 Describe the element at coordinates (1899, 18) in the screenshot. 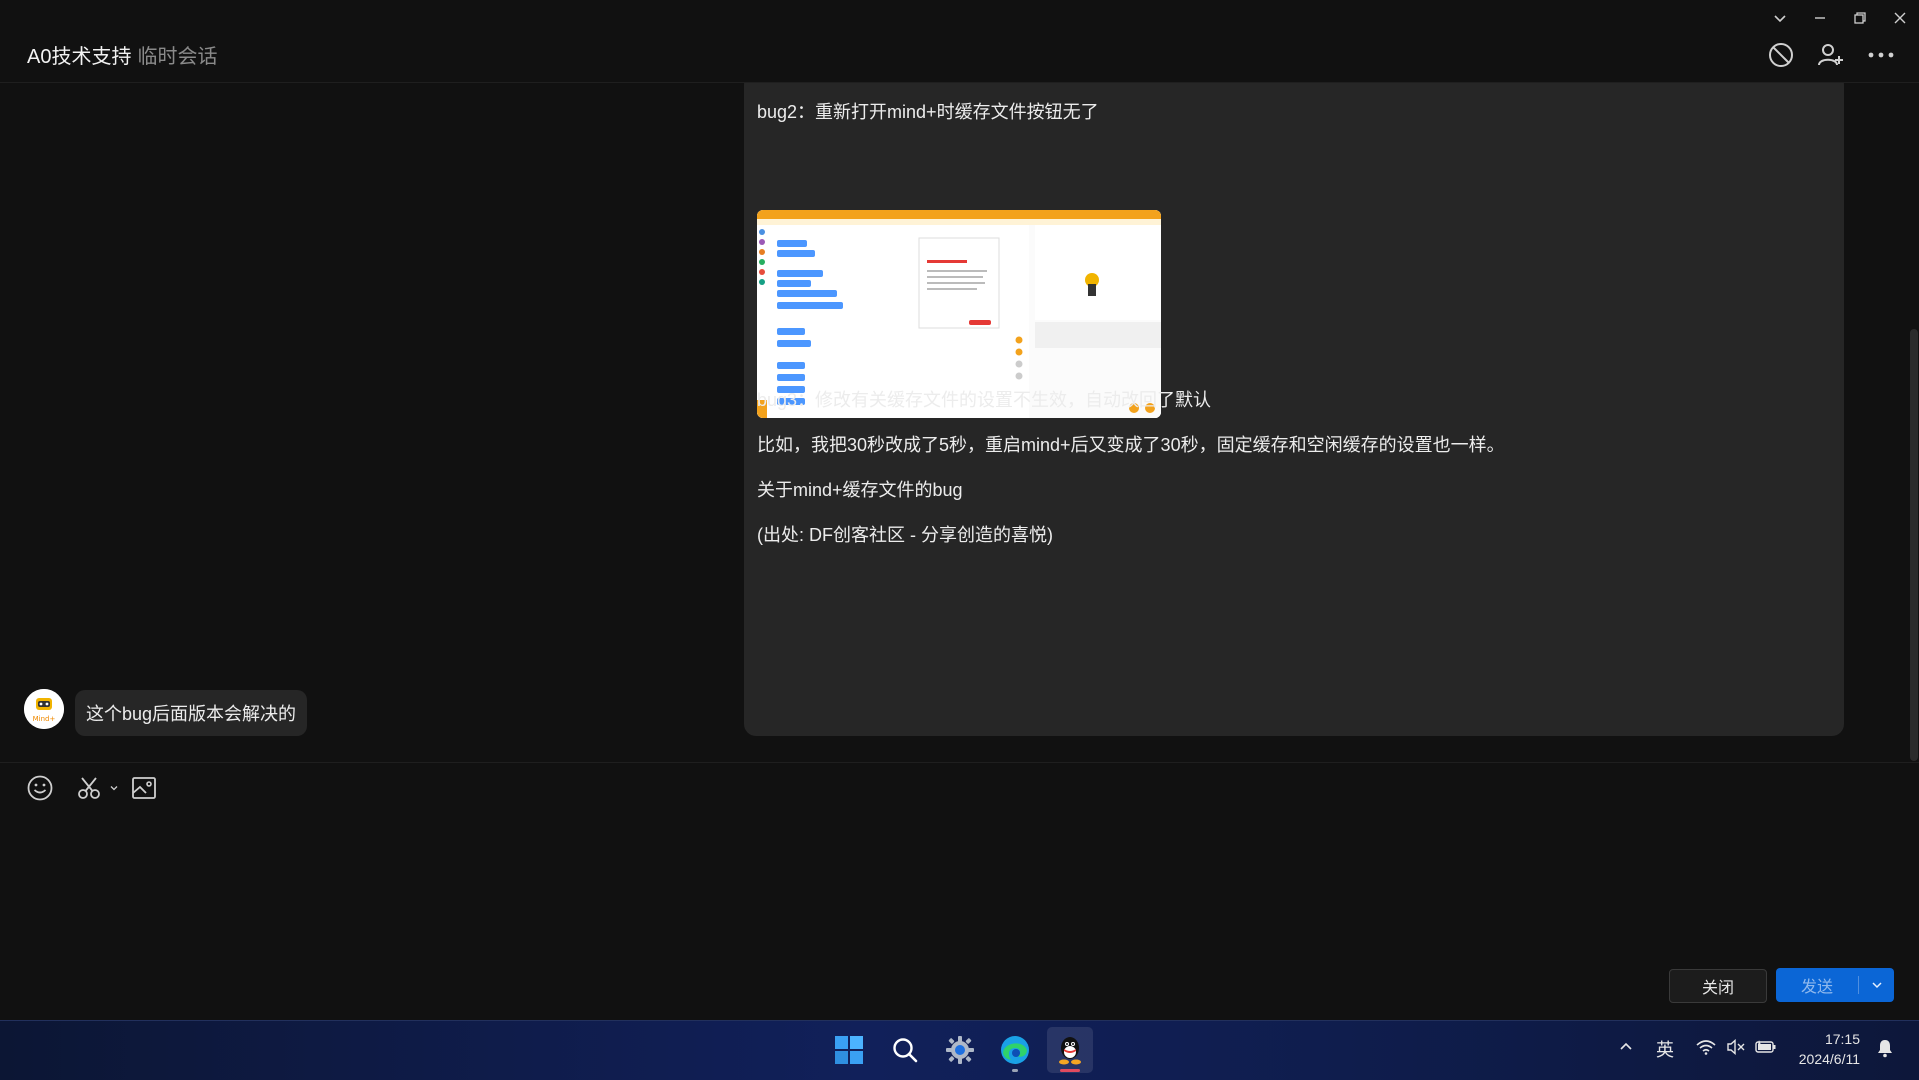

I see `close-window-button` at that location.